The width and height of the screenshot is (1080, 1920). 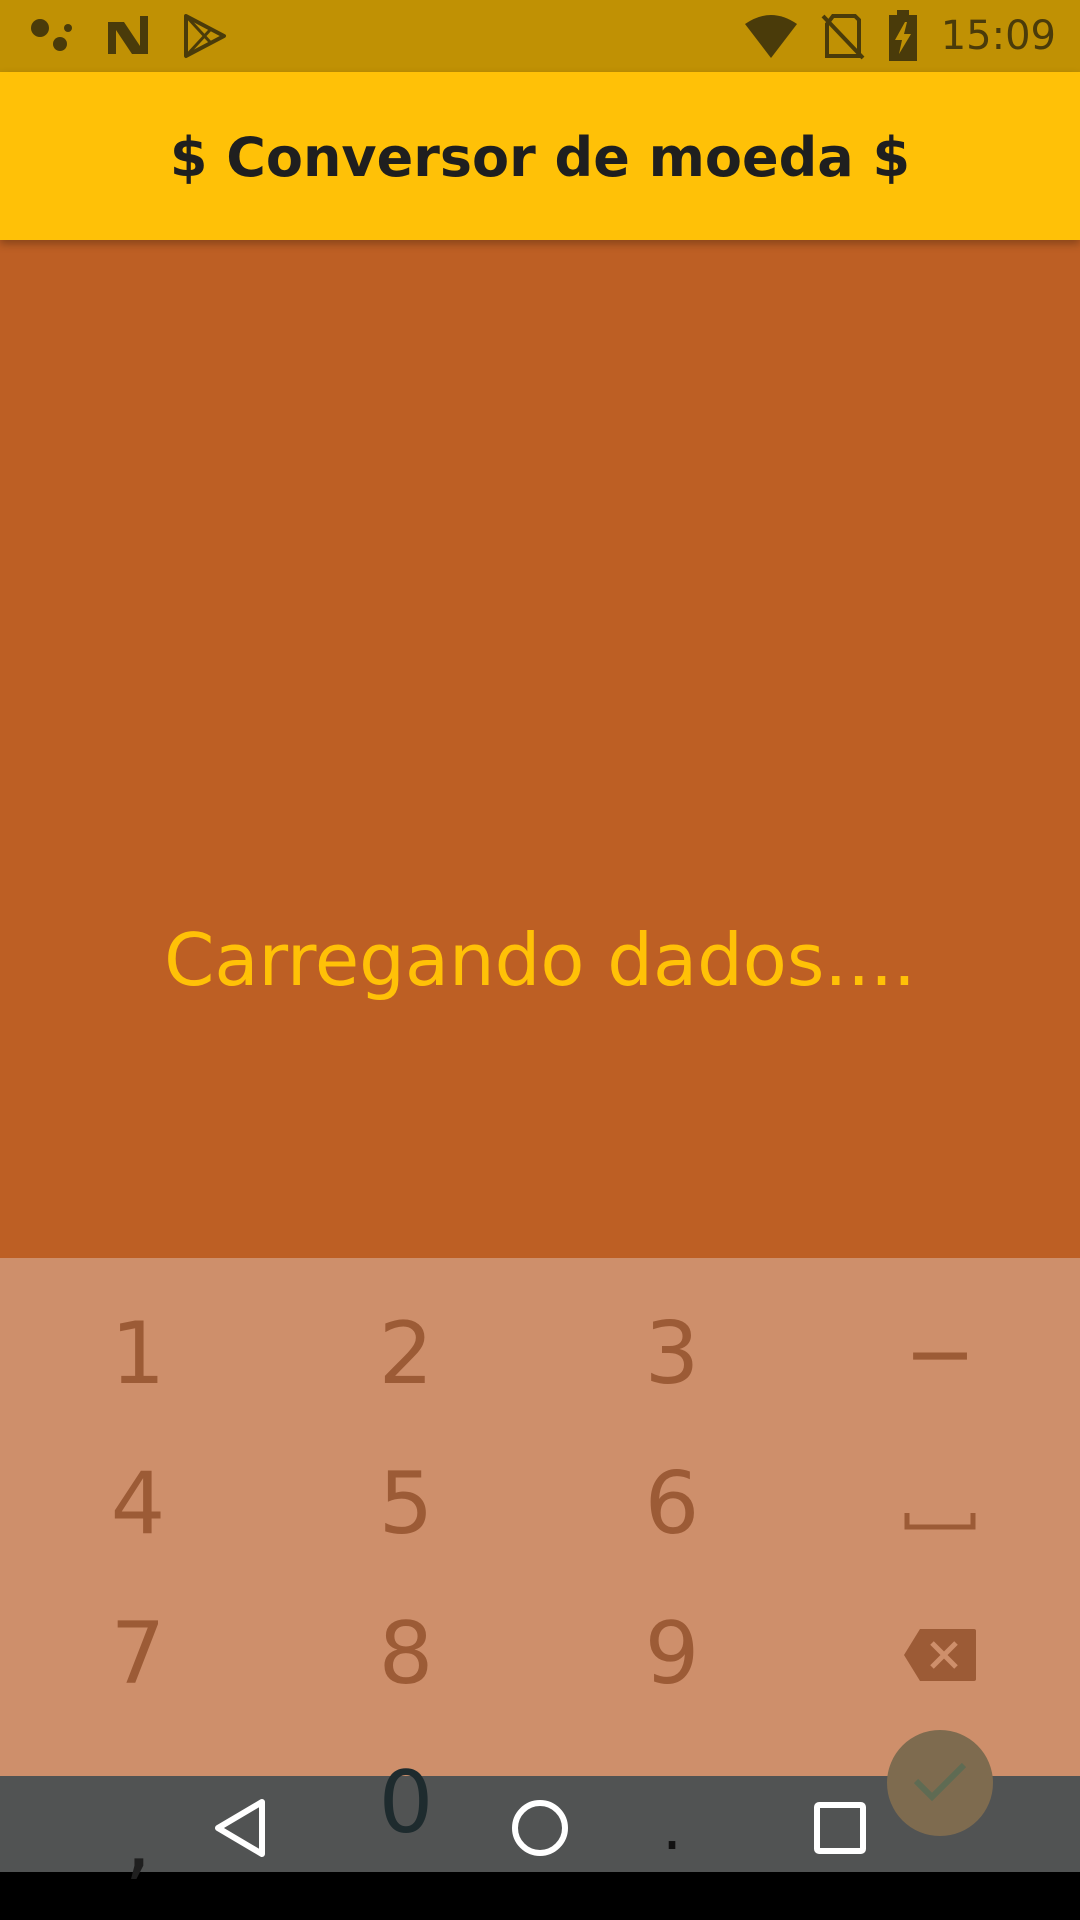 I want to click on confirm-button, so click(x=940, y=1783).